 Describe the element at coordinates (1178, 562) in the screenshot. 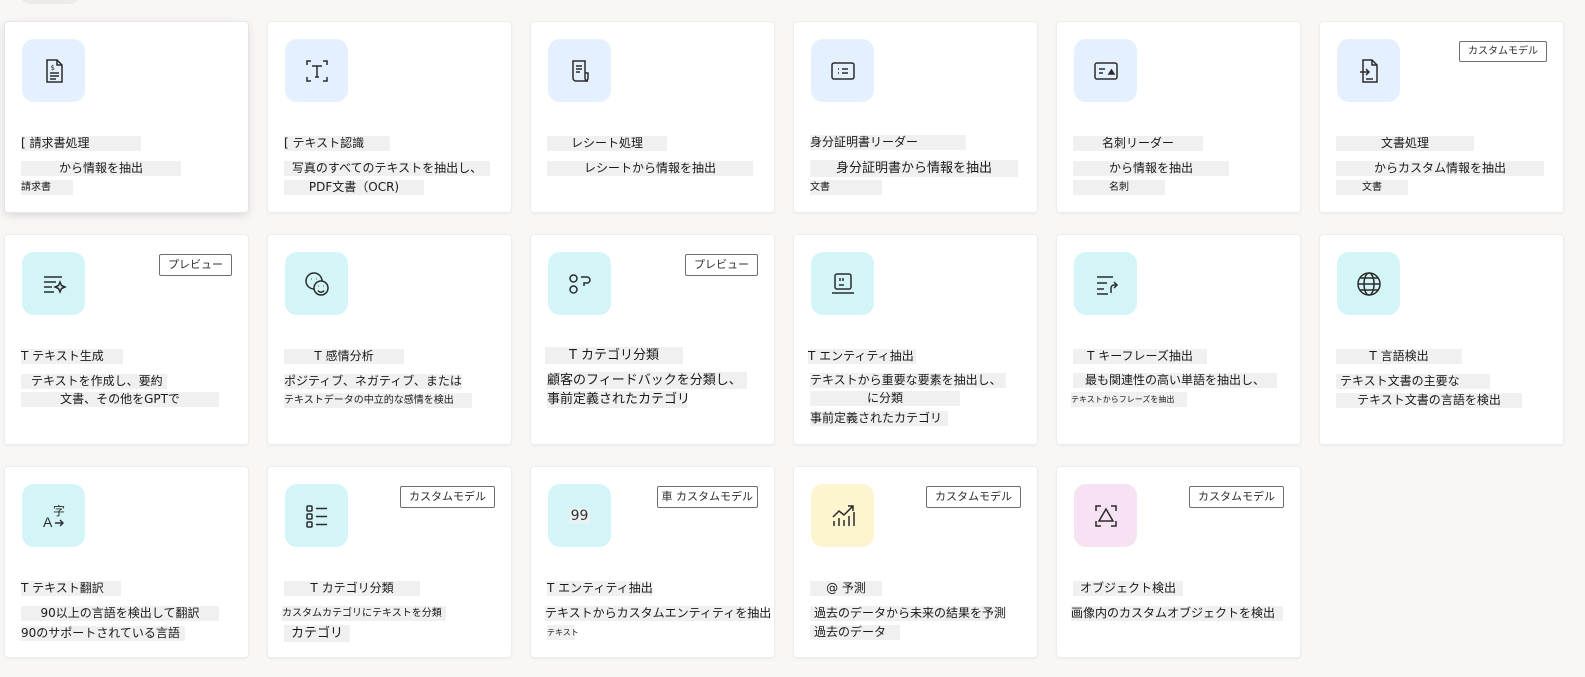

I see `card-object-detection: カスタムモデル オブジェクト検出 画像内のカスタムオブジェクトを検出` at that location.